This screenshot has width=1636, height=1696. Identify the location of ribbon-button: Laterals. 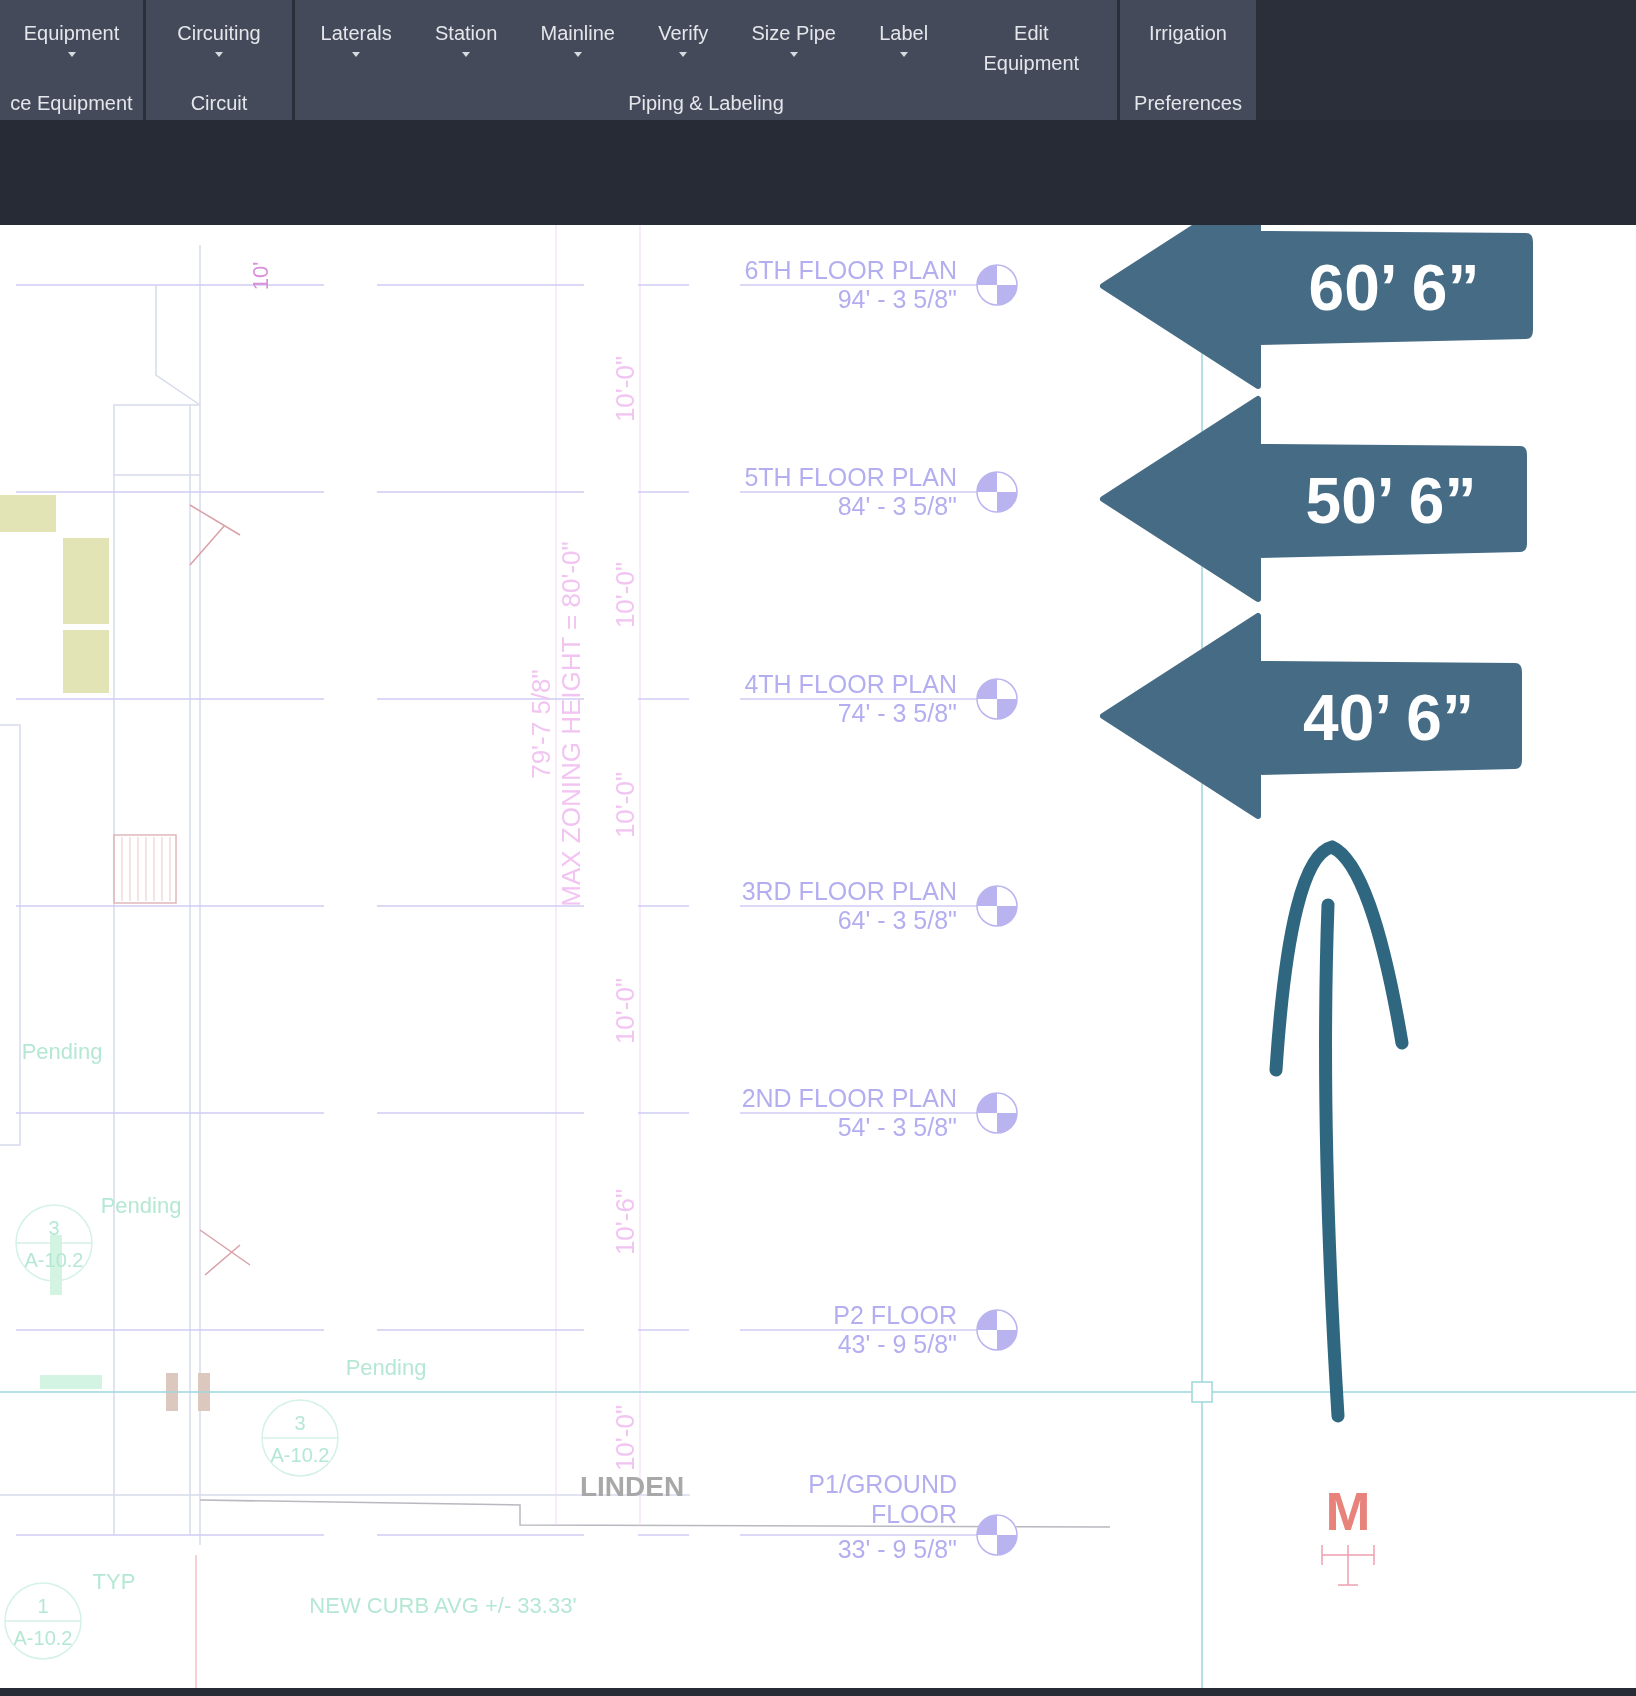
(356, 53).